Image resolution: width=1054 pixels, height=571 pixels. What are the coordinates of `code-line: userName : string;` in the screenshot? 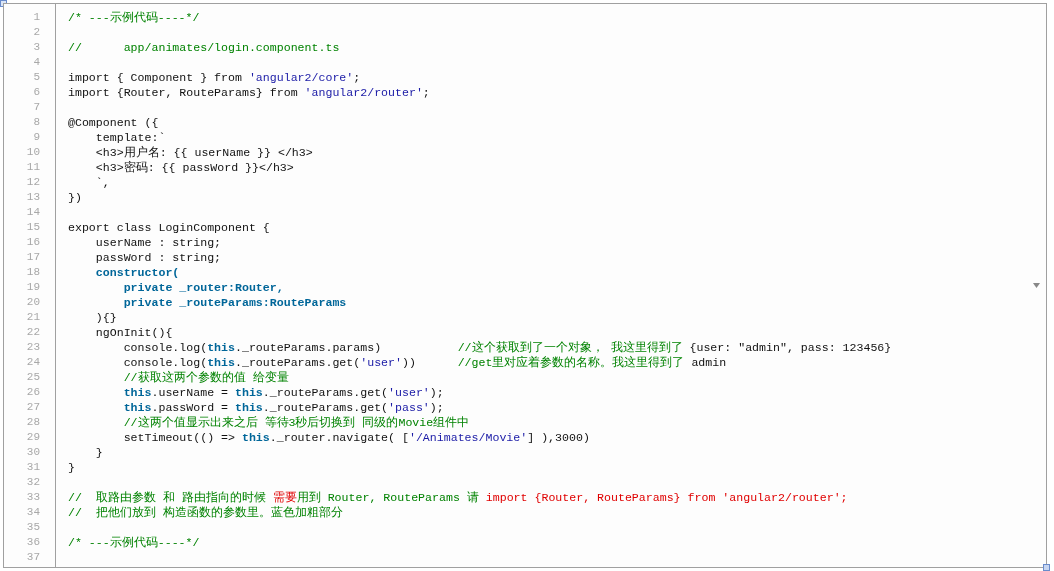 It's located at (158, 242).